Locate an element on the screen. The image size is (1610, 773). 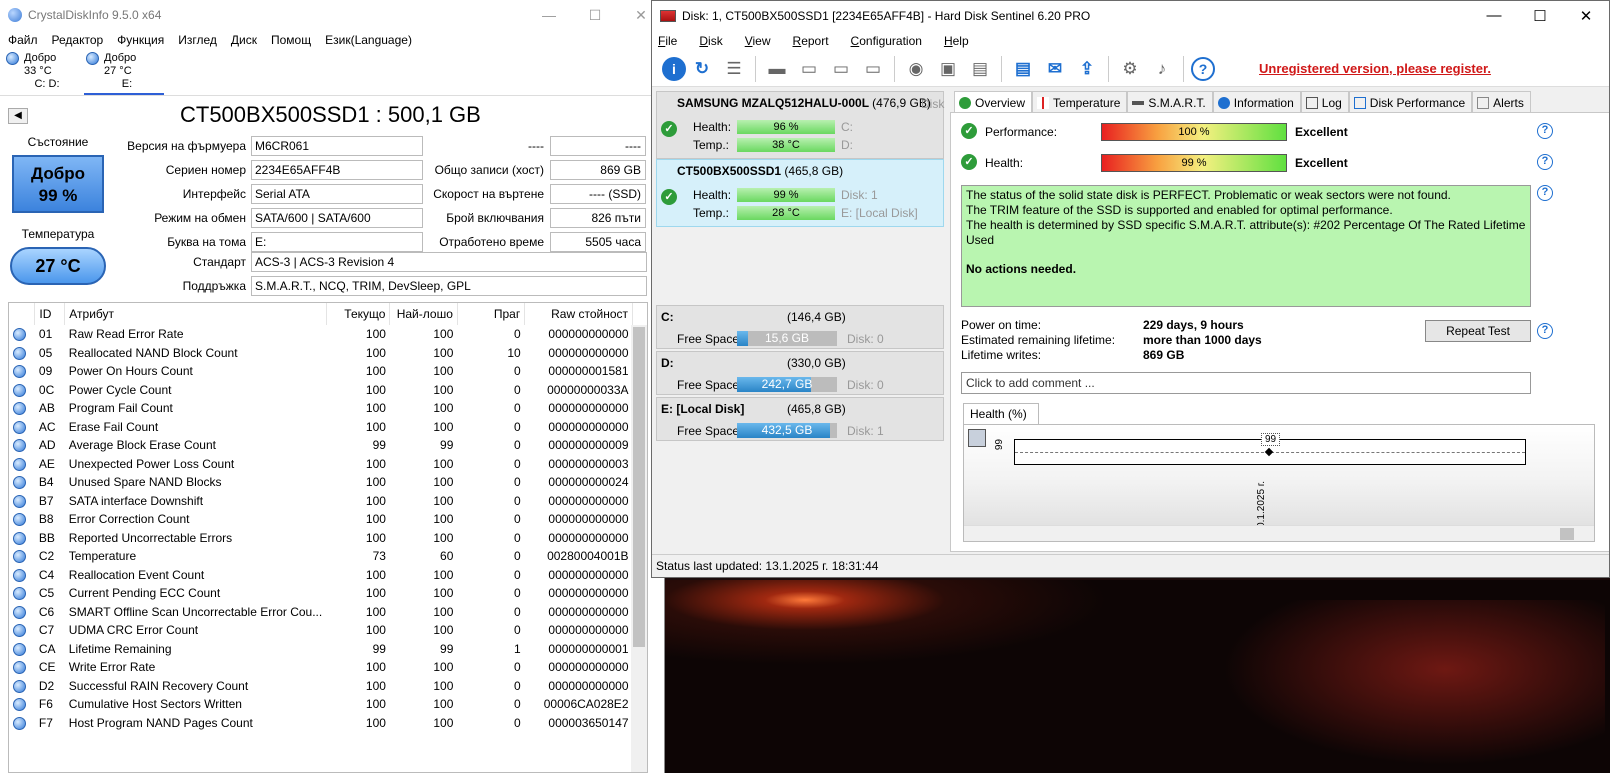
volume-label: Буква на тома is located at coordinates (206, 242).